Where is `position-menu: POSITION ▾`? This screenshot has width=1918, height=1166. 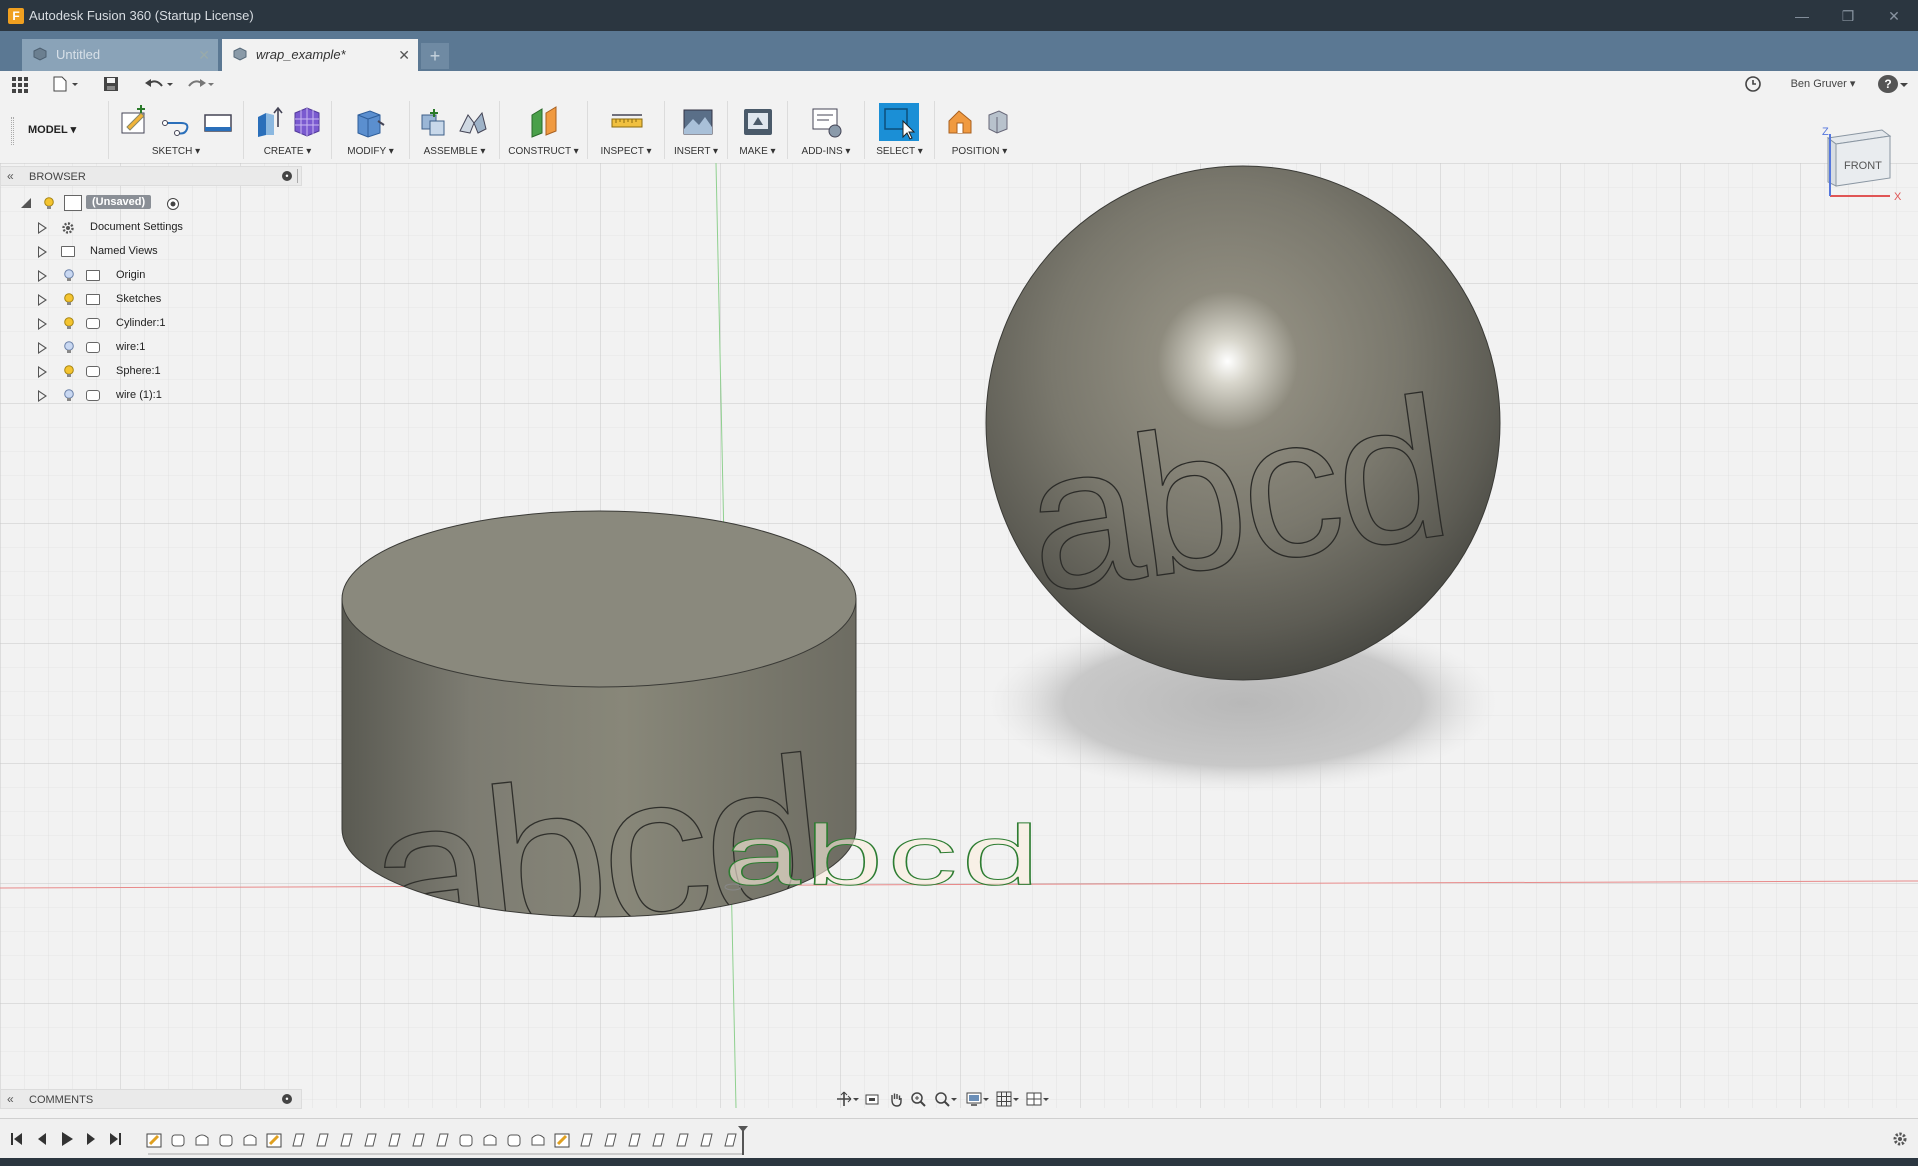 position-menu: POSITION ▾ is located at coordinates (979, 151).